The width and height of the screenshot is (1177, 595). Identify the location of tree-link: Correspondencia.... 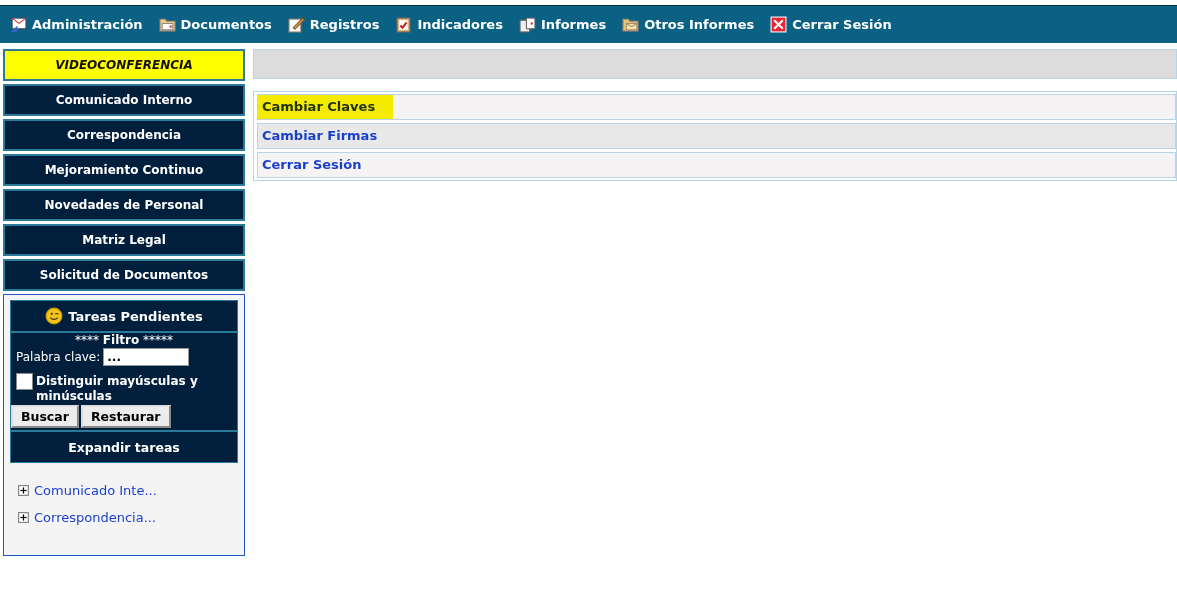
(95, 517).